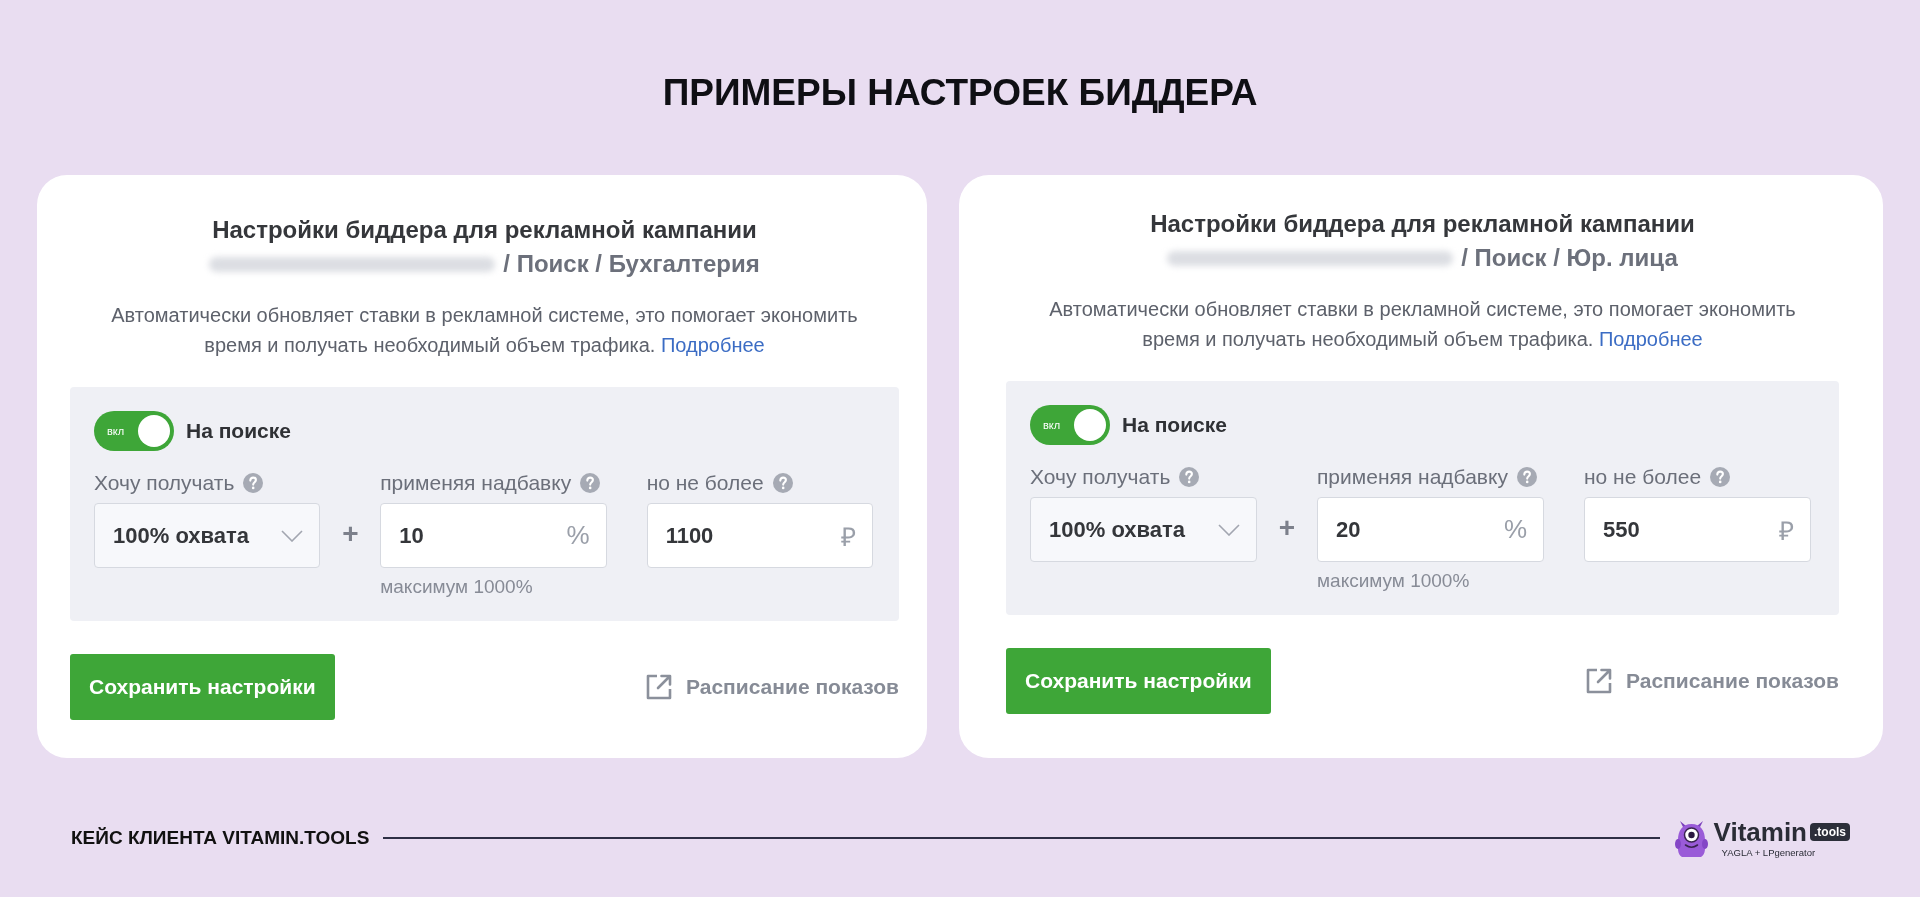  Describe the element at coordinates (1430, 529) in the screenshot. I see `input-field: 20 %` at that location.